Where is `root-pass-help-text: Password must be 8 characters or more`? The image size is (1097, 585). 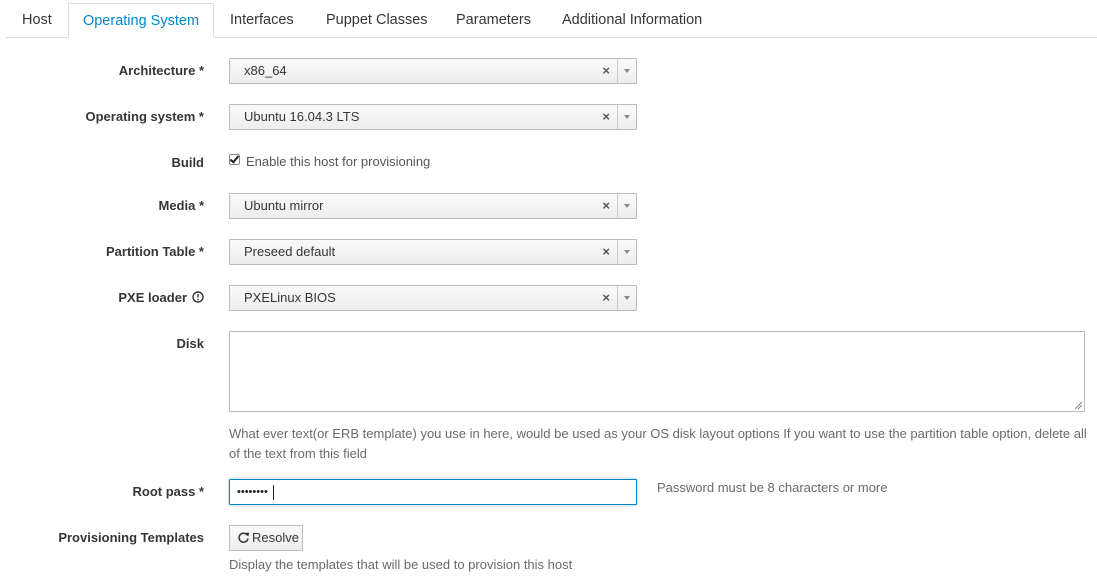 root-pass-help-text: Password must be 8 characters or more is located at coordinates (772, 487).